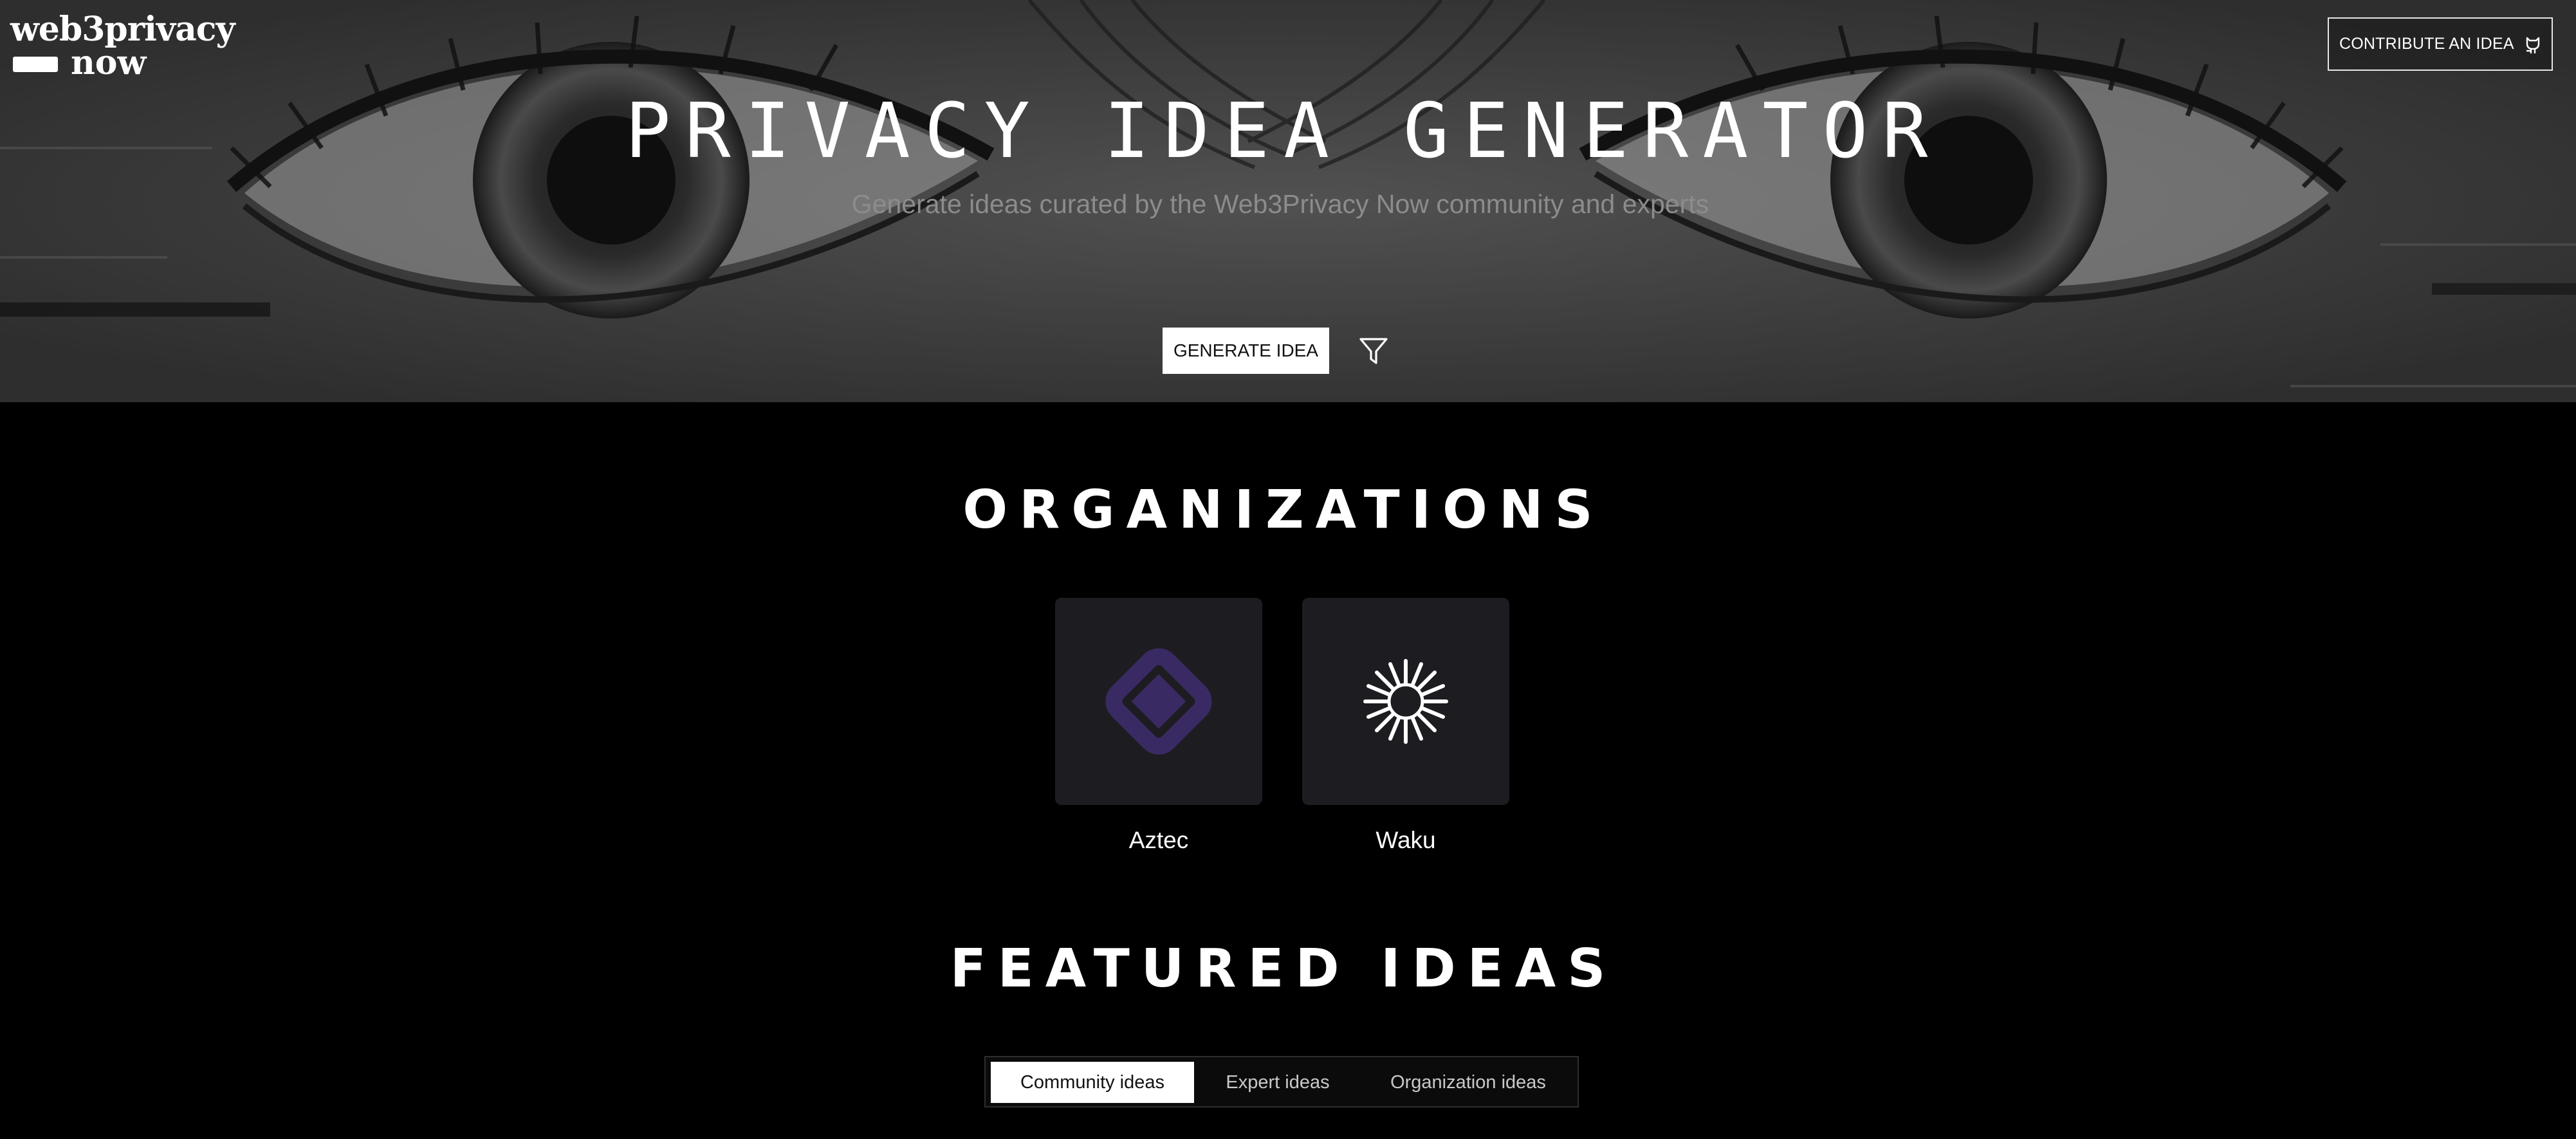  Describe the element at coordinates (1277, 1082) in the screenshot. I see `tab-expert-ideas: Expert ideas` at that location.